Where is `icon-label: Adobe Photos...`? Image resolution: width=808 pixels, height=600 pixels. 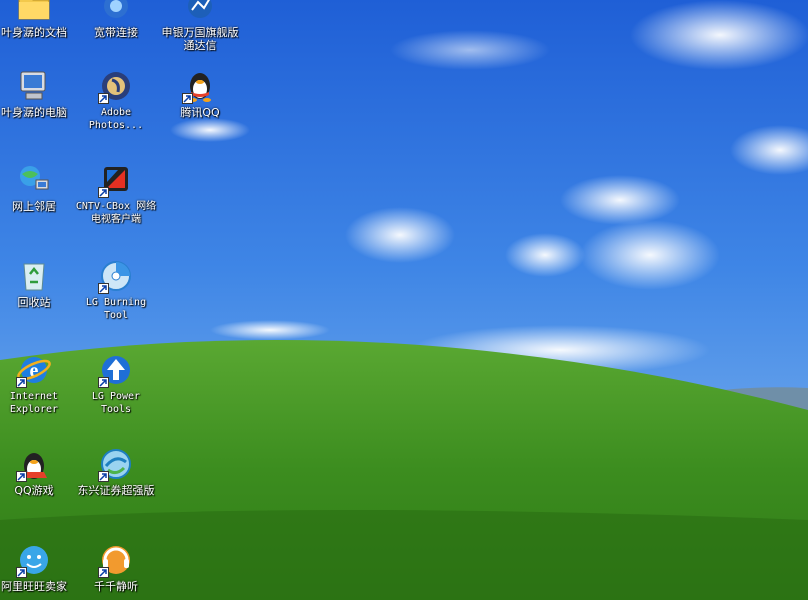
icon-label: Adobe Photos... is located at coordinates (116, 119).